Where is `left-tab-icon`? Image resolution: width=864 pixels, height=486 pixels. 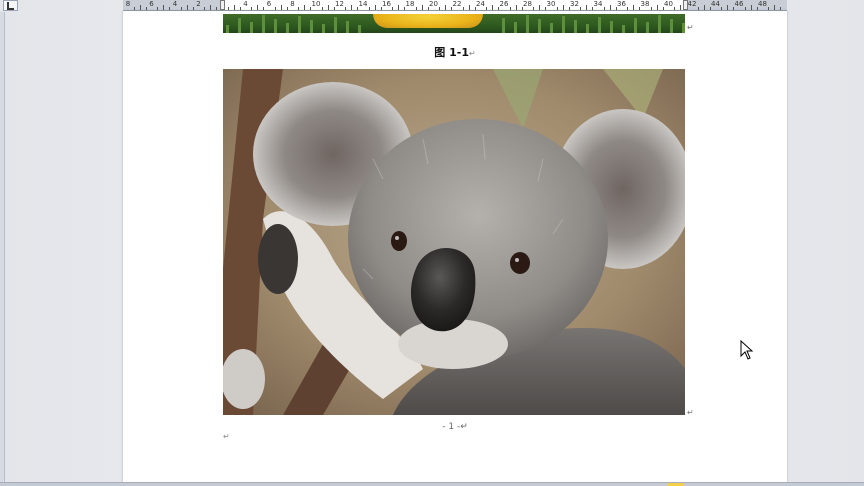 left-tab-icon is located at coordinates (10, 6).